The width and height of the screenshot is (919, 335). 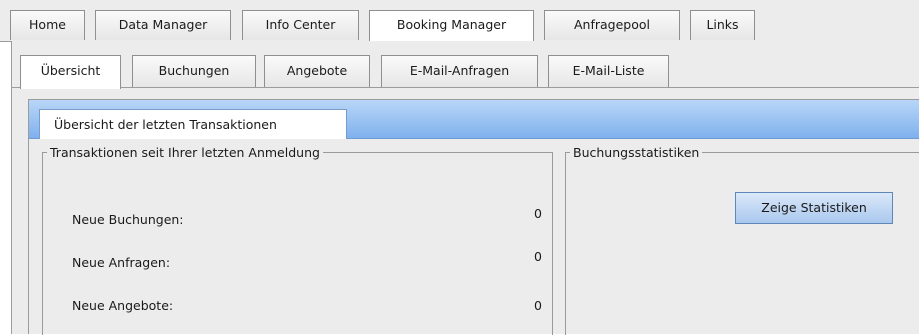 What do you see at coordinates (307, 219) in the screenshot?
I see `list-item: Neue Buchungen: 0` at bounding box center [307, 219].